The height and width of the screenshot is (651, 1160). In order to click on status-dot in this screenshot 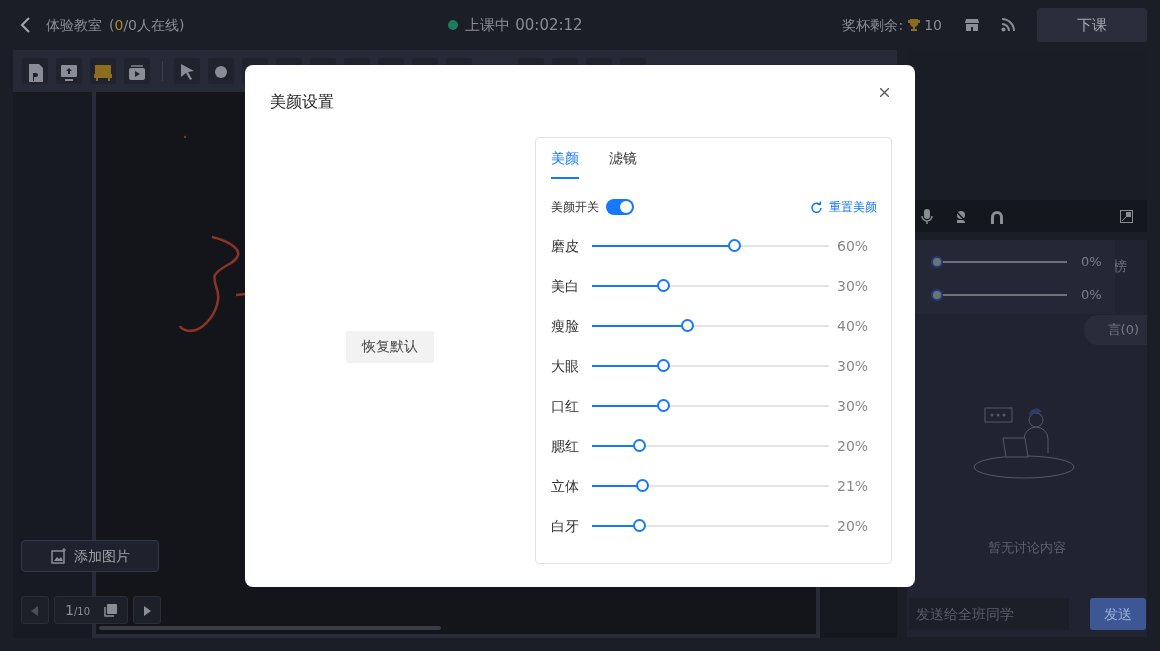, I will do `click(453, 25)`.